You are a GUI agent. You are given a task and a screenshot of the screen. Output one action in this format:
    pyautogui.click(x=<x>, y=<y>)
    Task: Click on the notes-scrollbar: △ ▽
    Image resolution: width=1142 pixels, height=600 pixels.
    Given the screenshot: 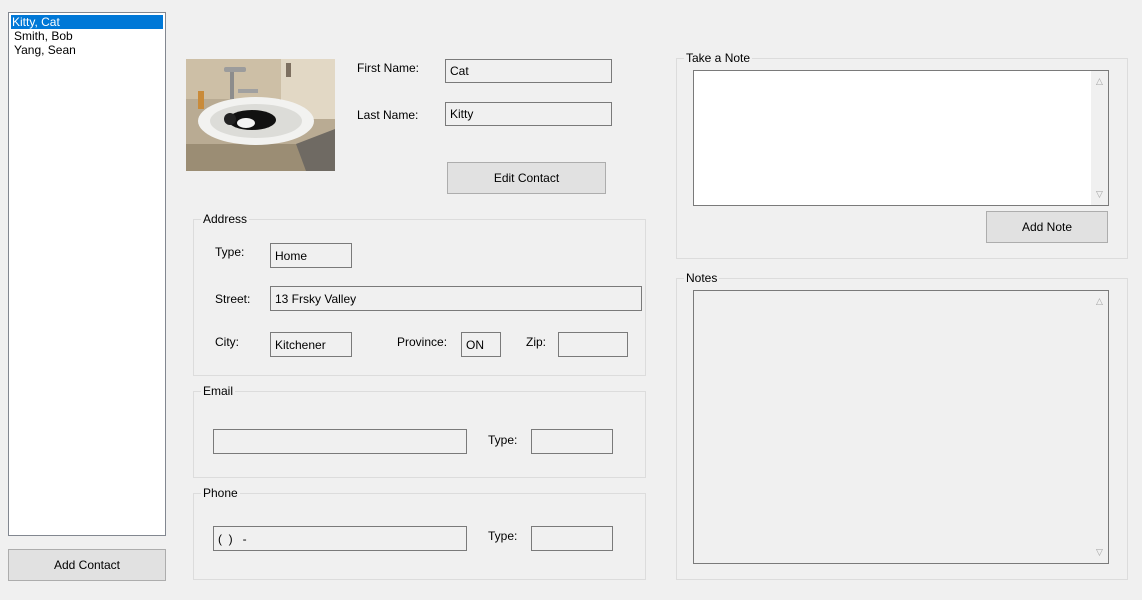 What is the action you would take?
    pyautogui.click(x=1099, y=427)
    